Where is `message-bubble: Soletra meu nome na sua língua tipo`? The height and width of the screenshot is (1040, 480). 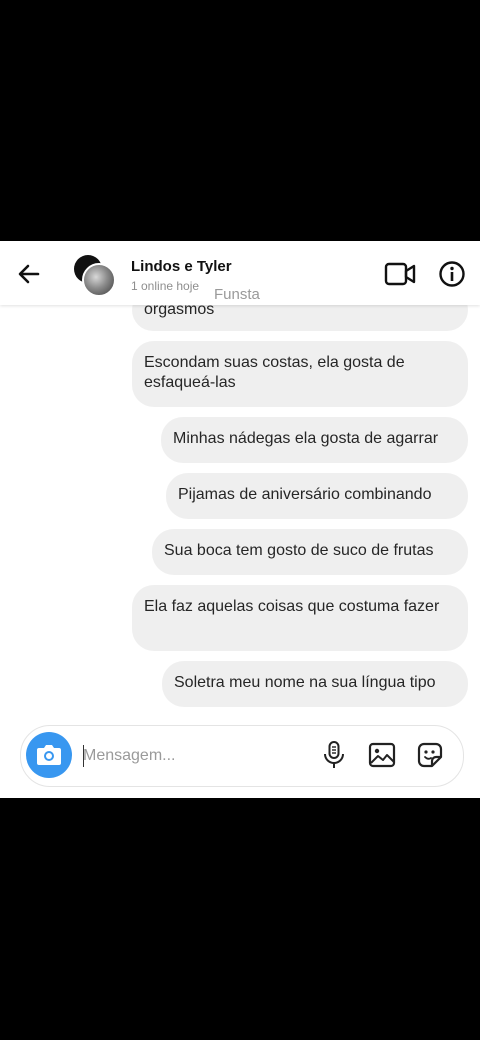 message-bubble: Soletra meu nome na sua língua tipo is located at coordinates (315, 684).